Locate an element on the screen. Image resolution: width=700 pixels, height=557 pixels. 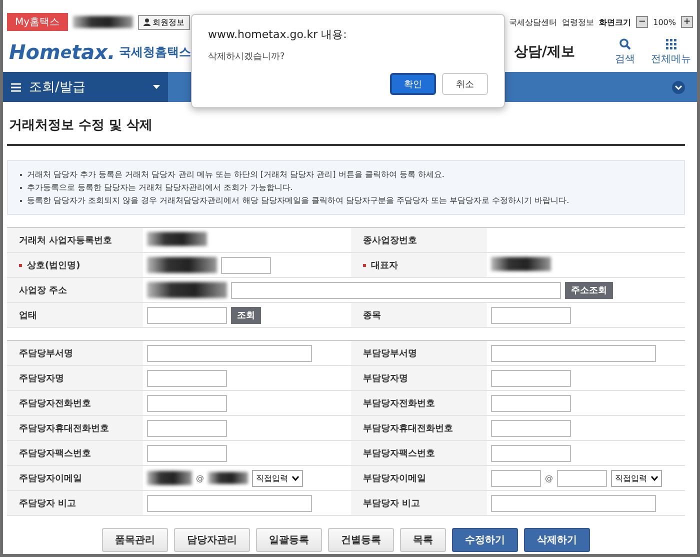
logo-subtitle: 국세청홈택스 is located at coordinates (155, 52).